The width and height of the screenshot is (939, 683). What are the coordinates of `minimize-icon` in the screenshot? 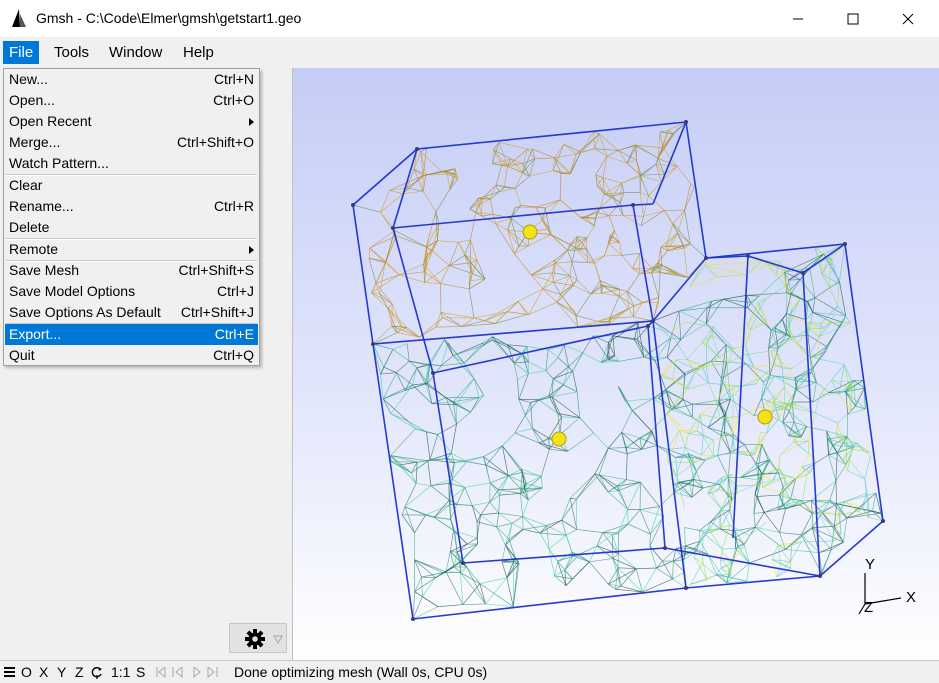 It's located at (798, 19).